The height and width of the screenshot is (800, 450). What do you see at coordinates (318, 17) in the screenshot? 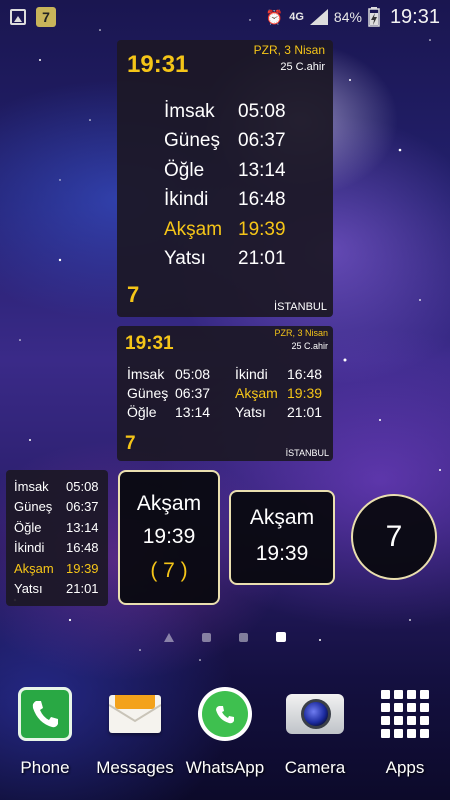
I see `signal-icon` at bounding box center [318, 17].